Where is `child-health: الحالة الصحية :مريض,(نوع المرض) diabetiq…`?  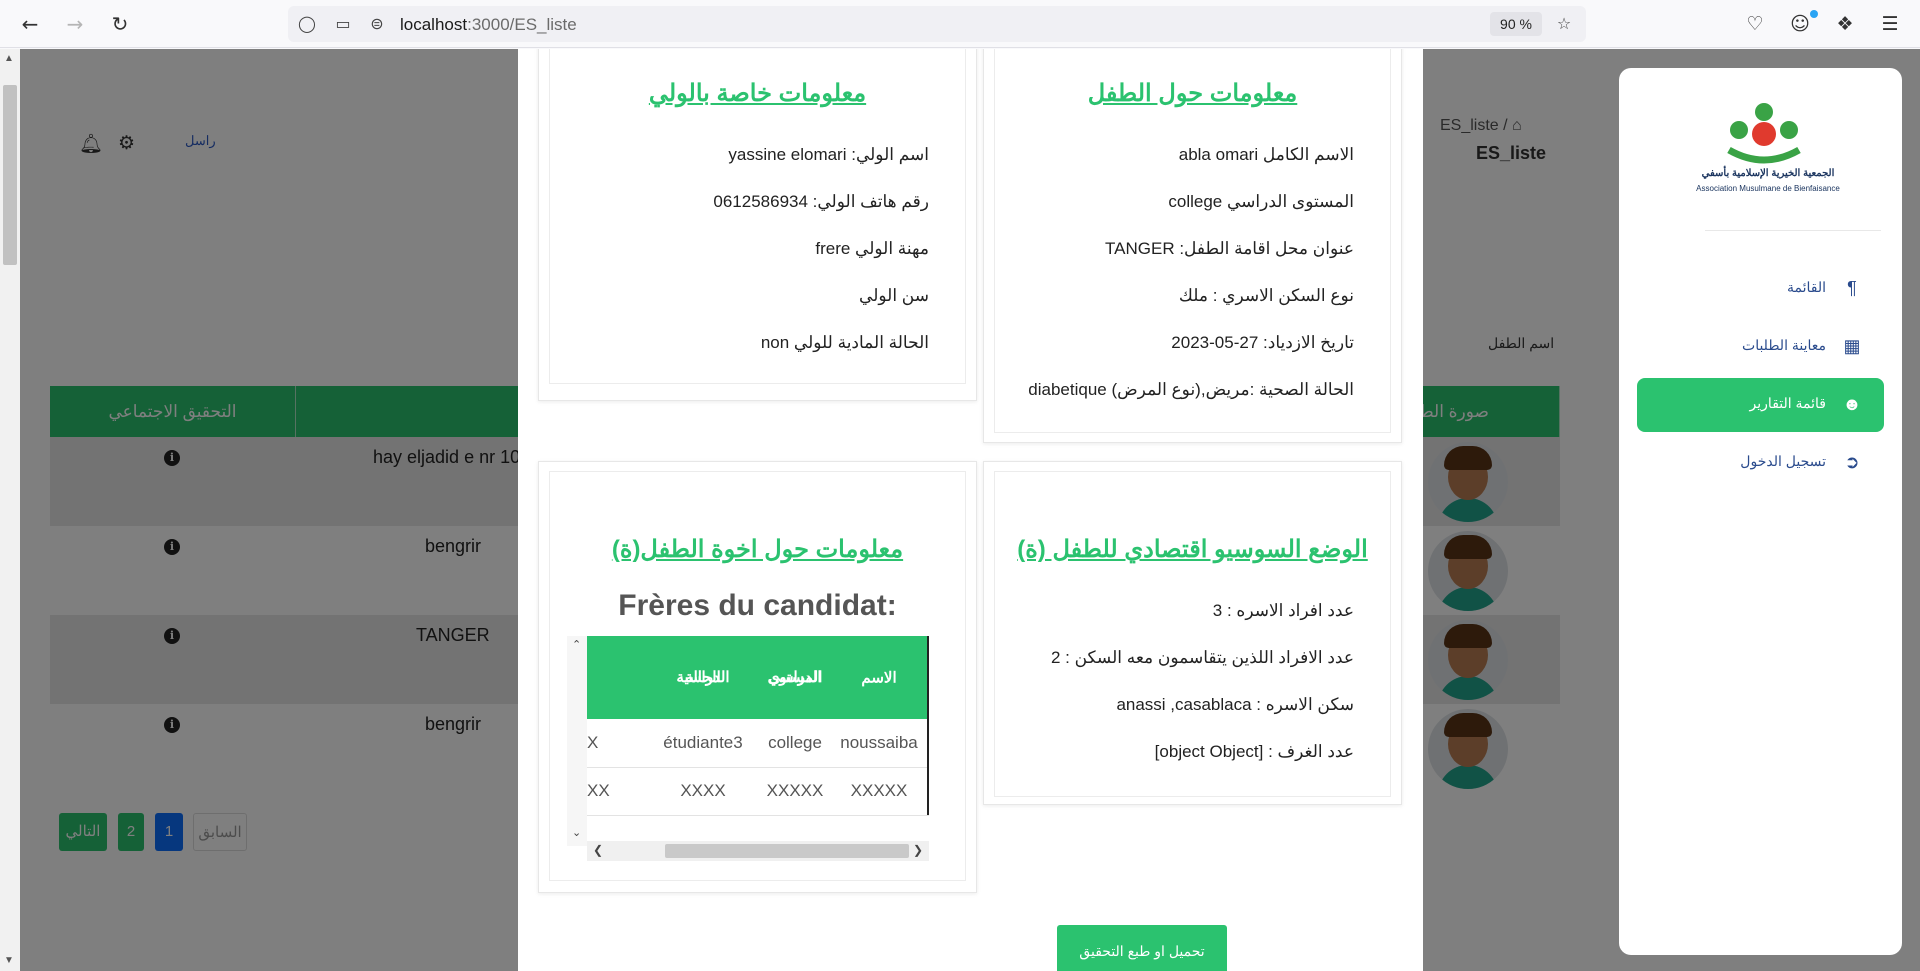
child-health: الحالة الصحية :مريض,(نوع المرض) diabetiq… is located at coordinates (1191, 389).